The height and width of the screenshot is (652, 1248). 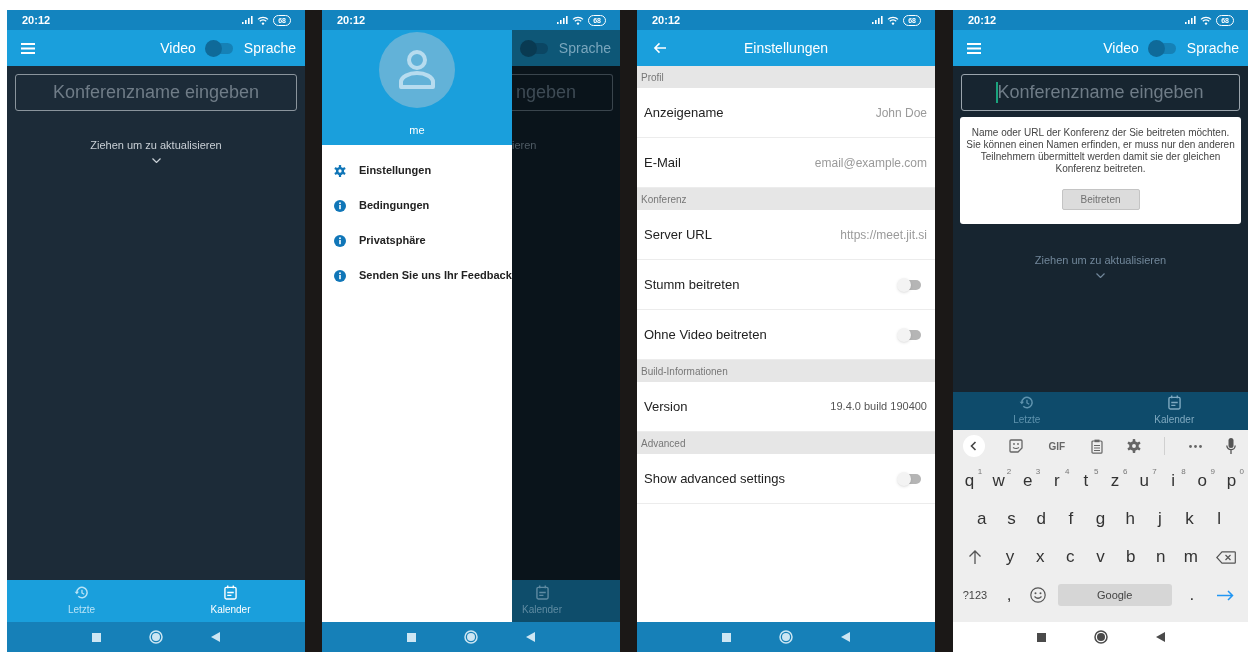 What do you see at coordinates (786, 48) in the screenshot?
I see `screen-title: Einstellungen` at bounding box center [786, 48].